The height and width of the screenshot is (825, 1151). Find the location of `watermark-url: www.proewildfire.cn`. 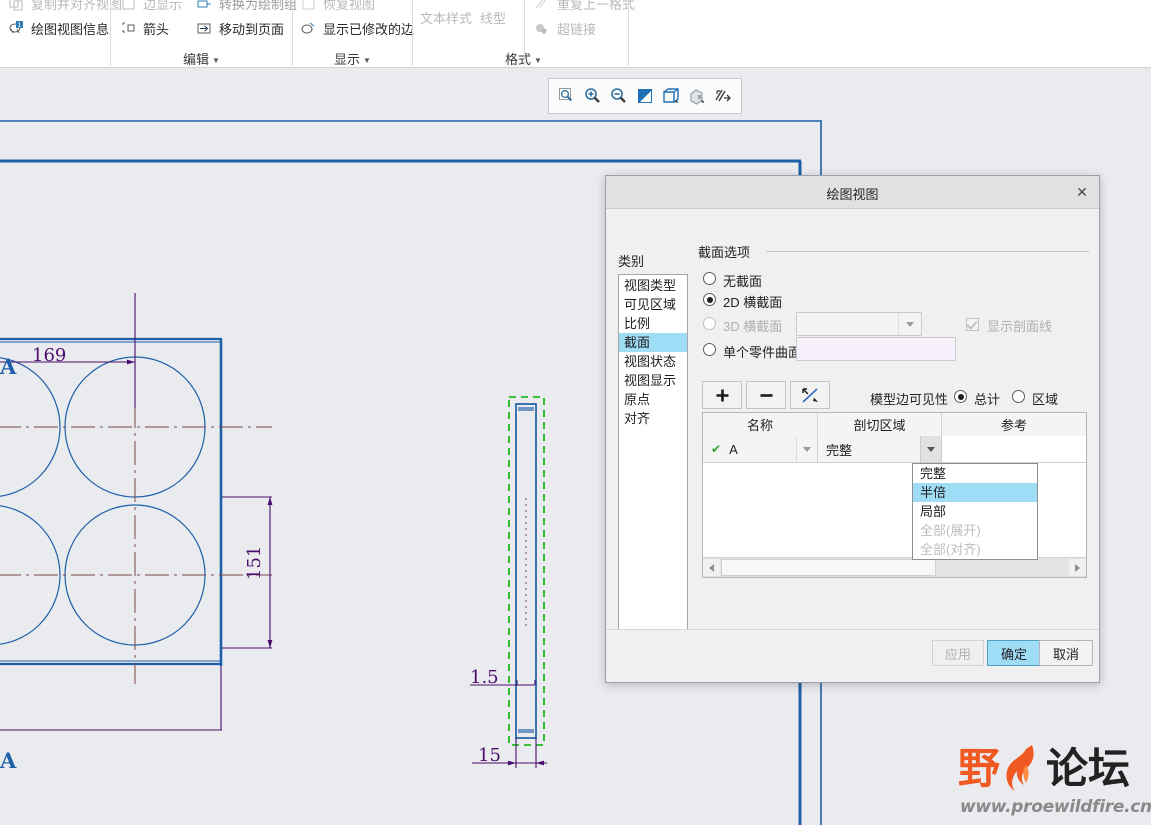

watermark-url: www.proewildfire.cn is located at coordinates (1055, 807).